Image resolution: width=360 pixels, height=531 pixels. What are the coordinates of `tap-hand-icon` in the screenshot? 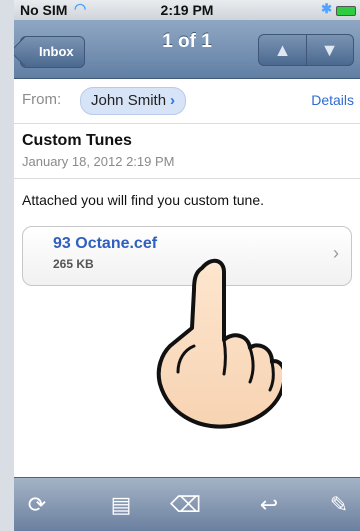 It's located at (219, 343).